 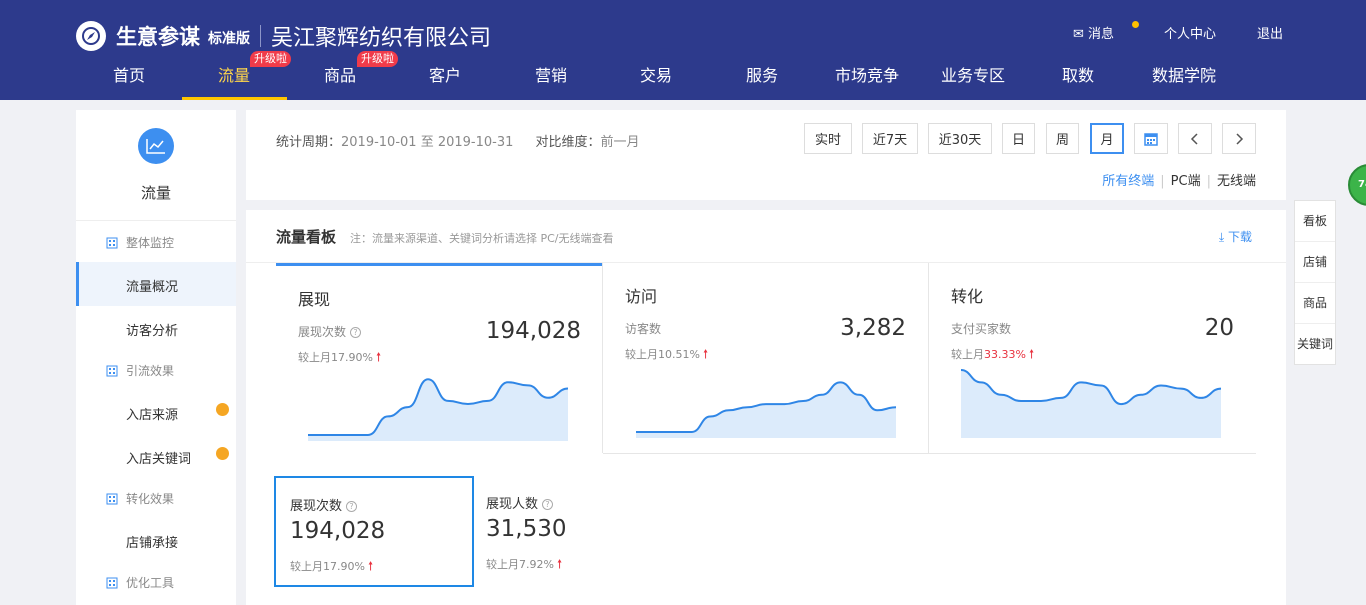 What do you see at coordinates (1357, 185) in the screenshot?
I see `floating-speed-ball: 74` at bounding box center [1357, 185].